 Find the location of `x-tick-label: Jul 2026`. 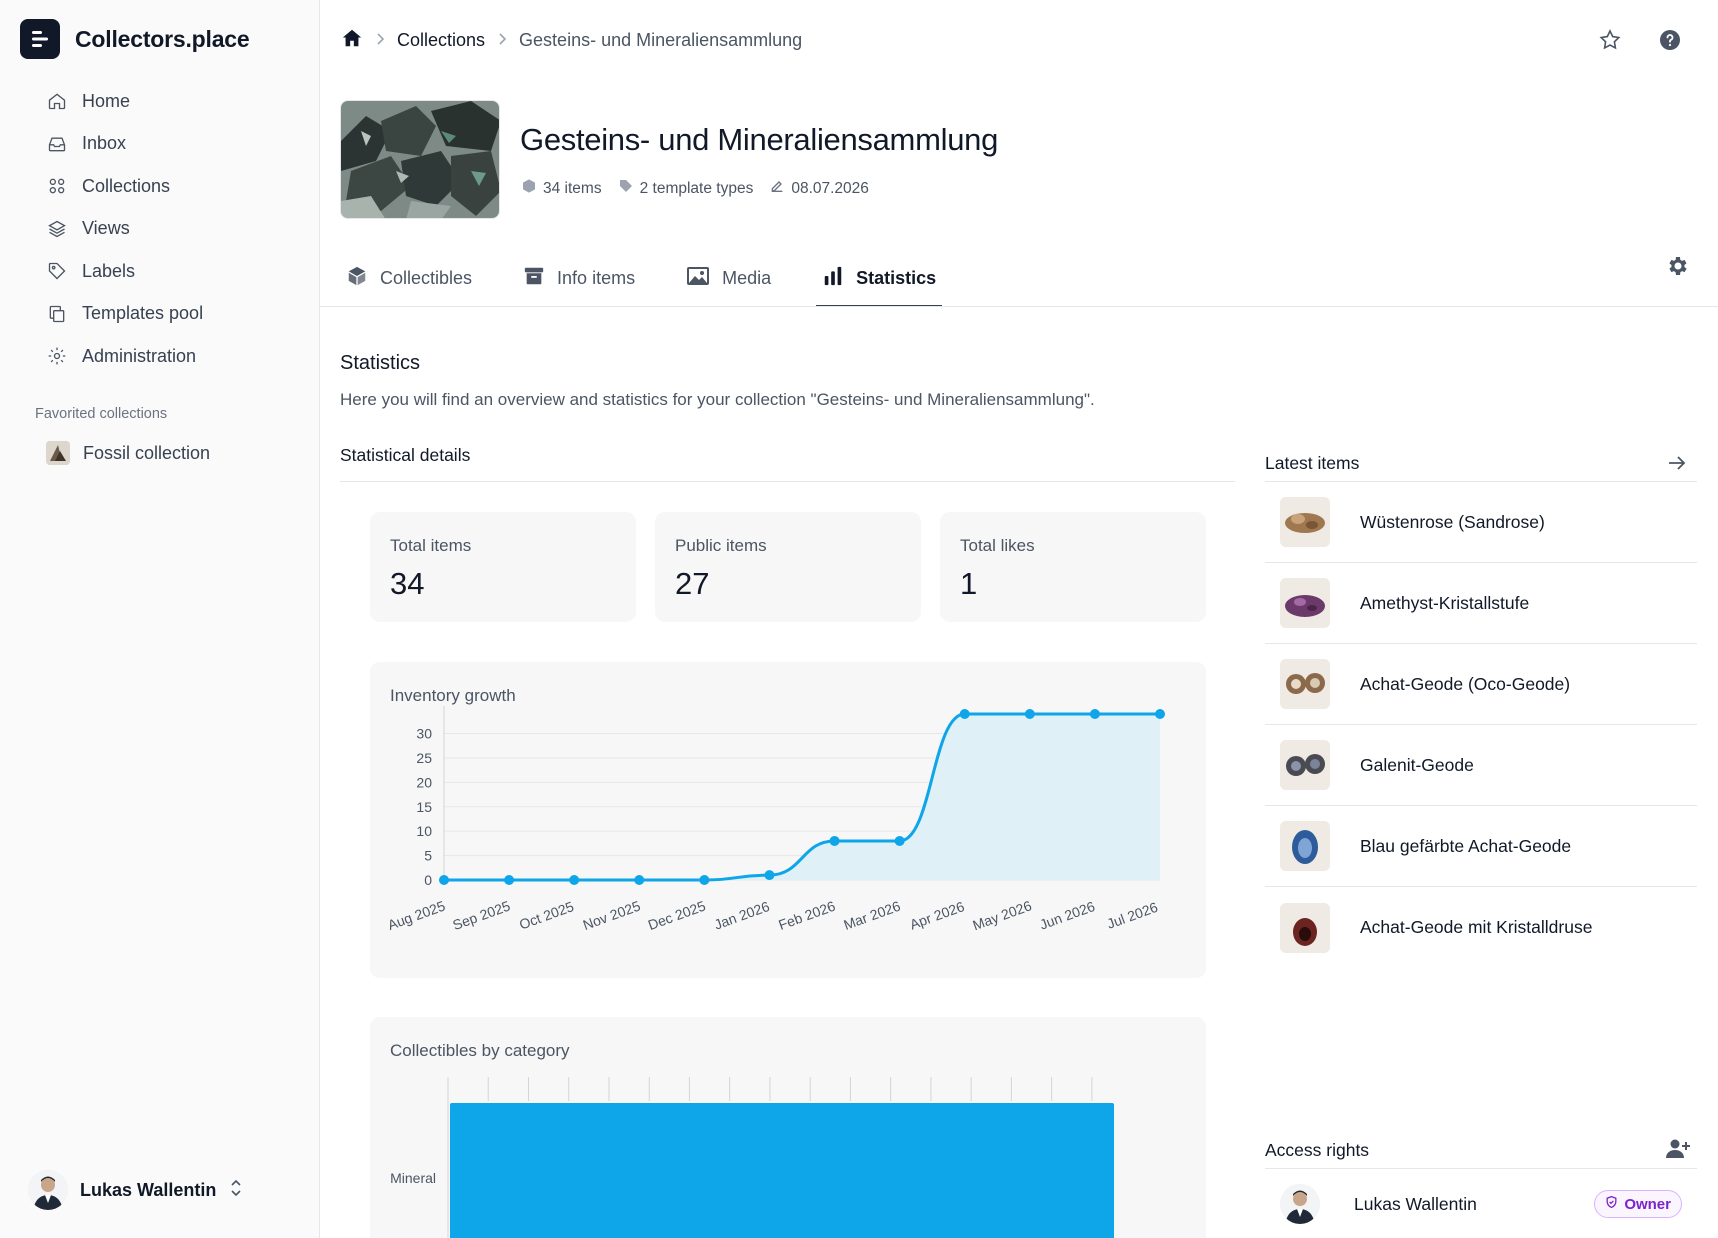

x-tick-label: Jul 2026 is located at coordinates (1132, 915).